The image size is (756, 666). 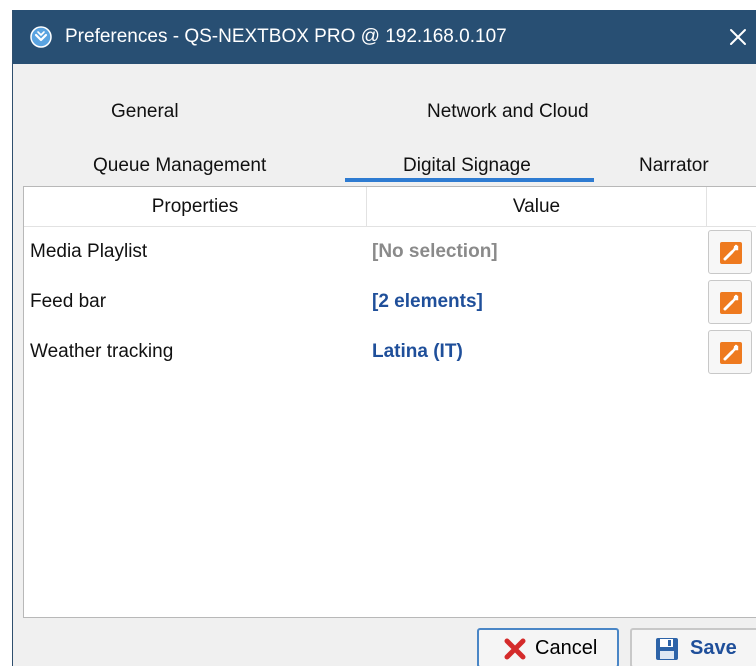 What do you see at coordinates (566, 648) in the screenshot?
I see `cancel-label: Cancel` at bounding box center [566, 648].